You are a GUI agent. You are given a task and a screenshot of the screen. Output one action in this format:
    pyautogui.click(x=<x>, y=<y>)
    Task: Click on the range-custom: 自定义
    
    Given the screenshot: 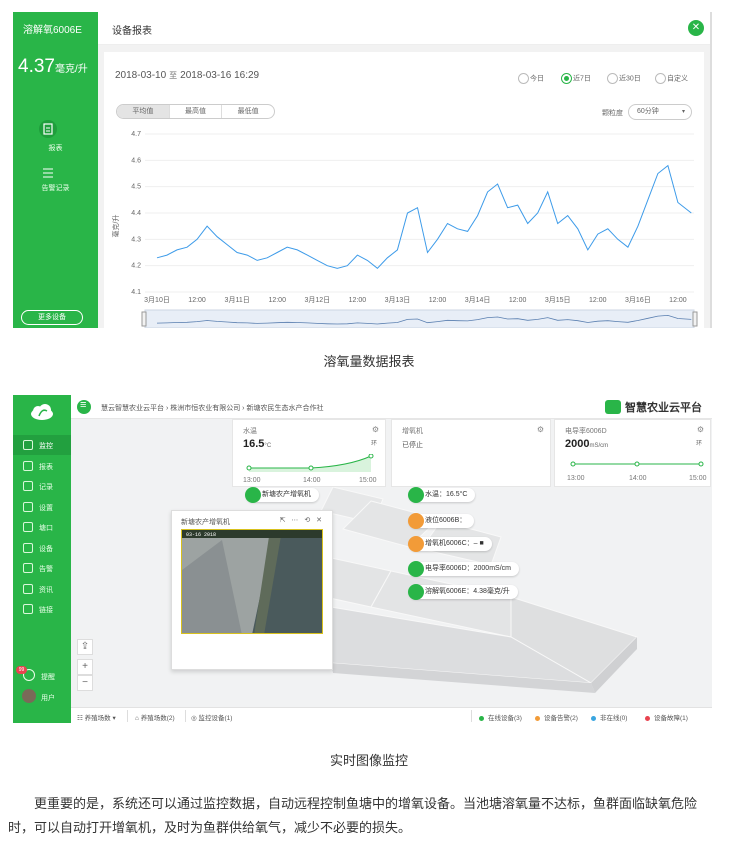 What is the action you would take?
    pyautogui.click(x=671, y=78)
    